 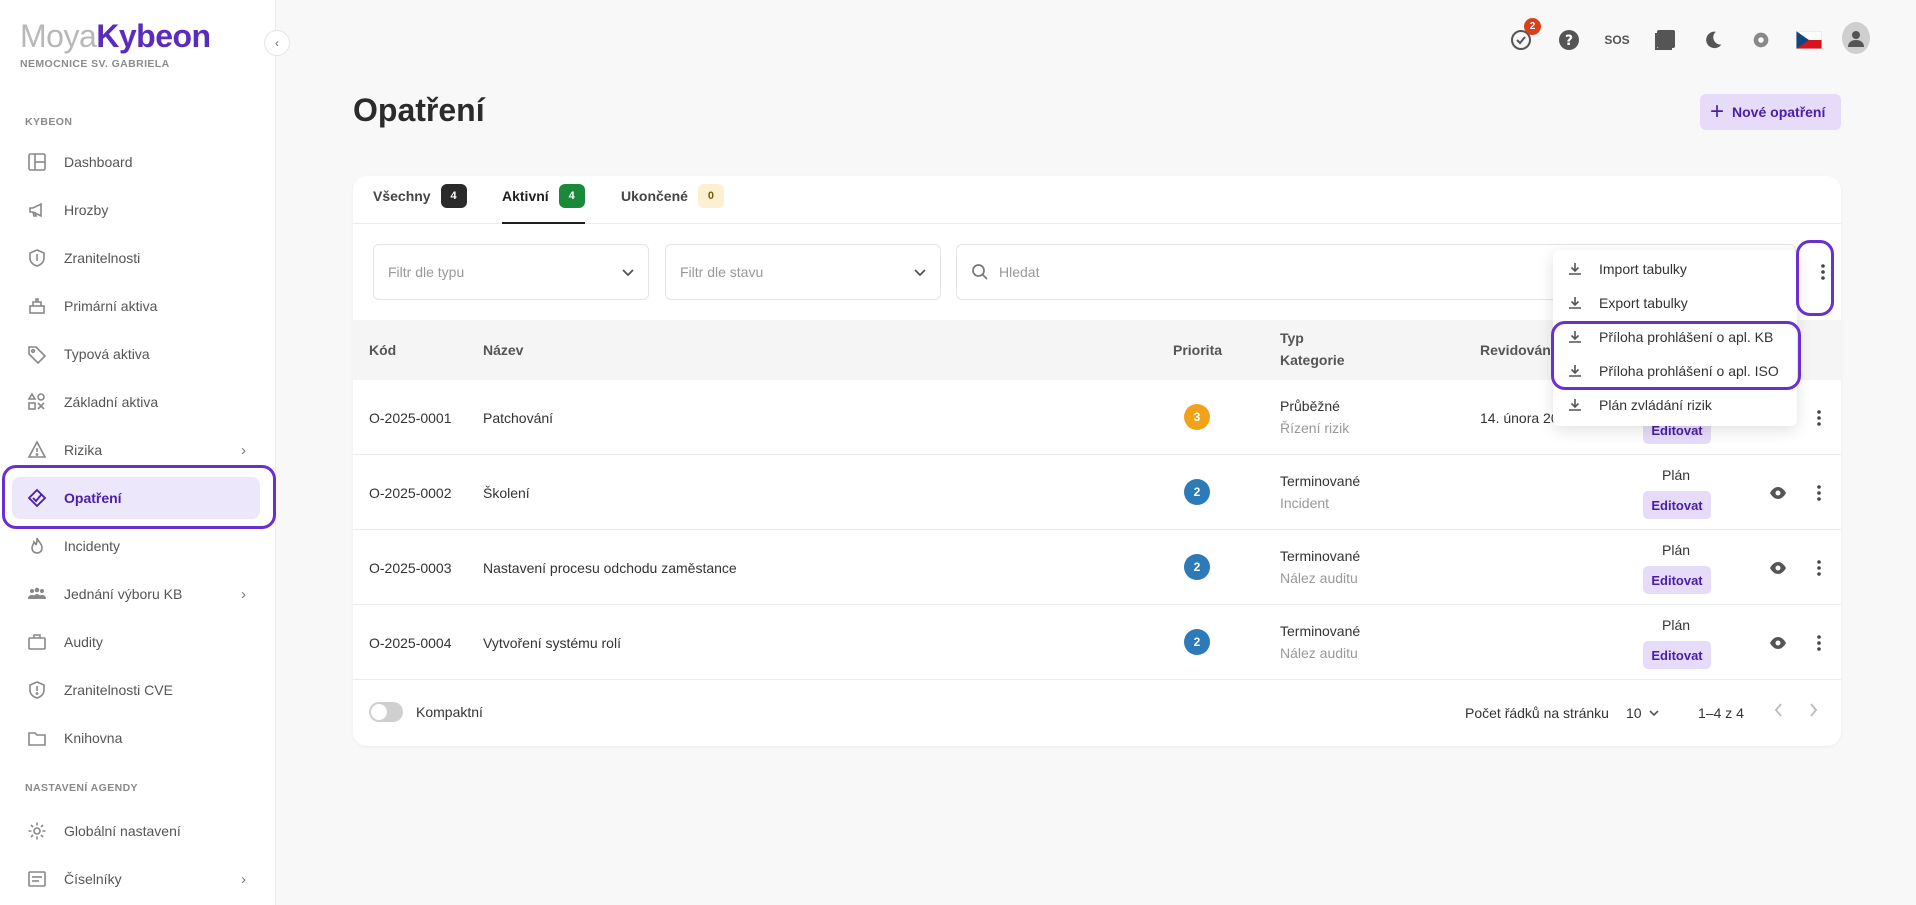 What do you see at coordinates (518, 418) in the screenshot?
I see `cell-name: Patchování` at bounding box center [518, 418].